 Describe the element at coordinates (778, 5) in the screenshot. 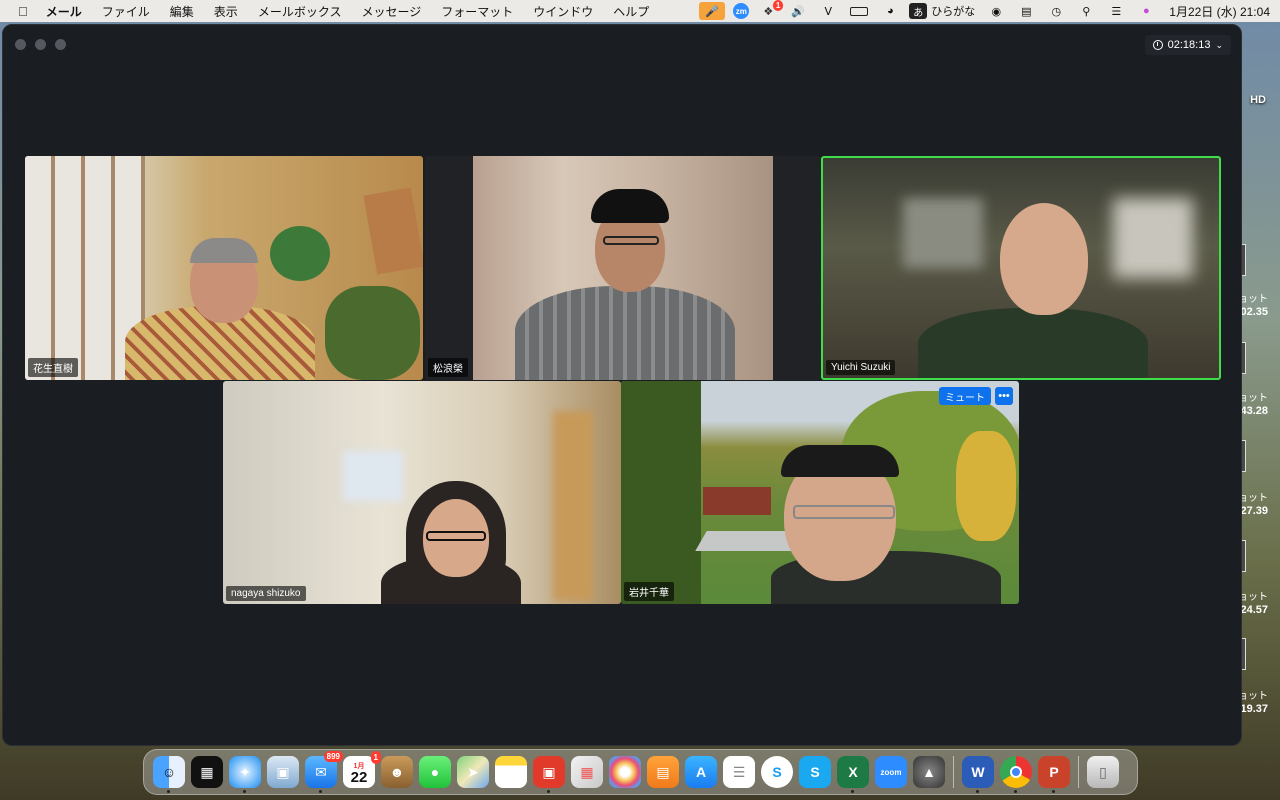

I see `dropbox-badge: 1` at that location.